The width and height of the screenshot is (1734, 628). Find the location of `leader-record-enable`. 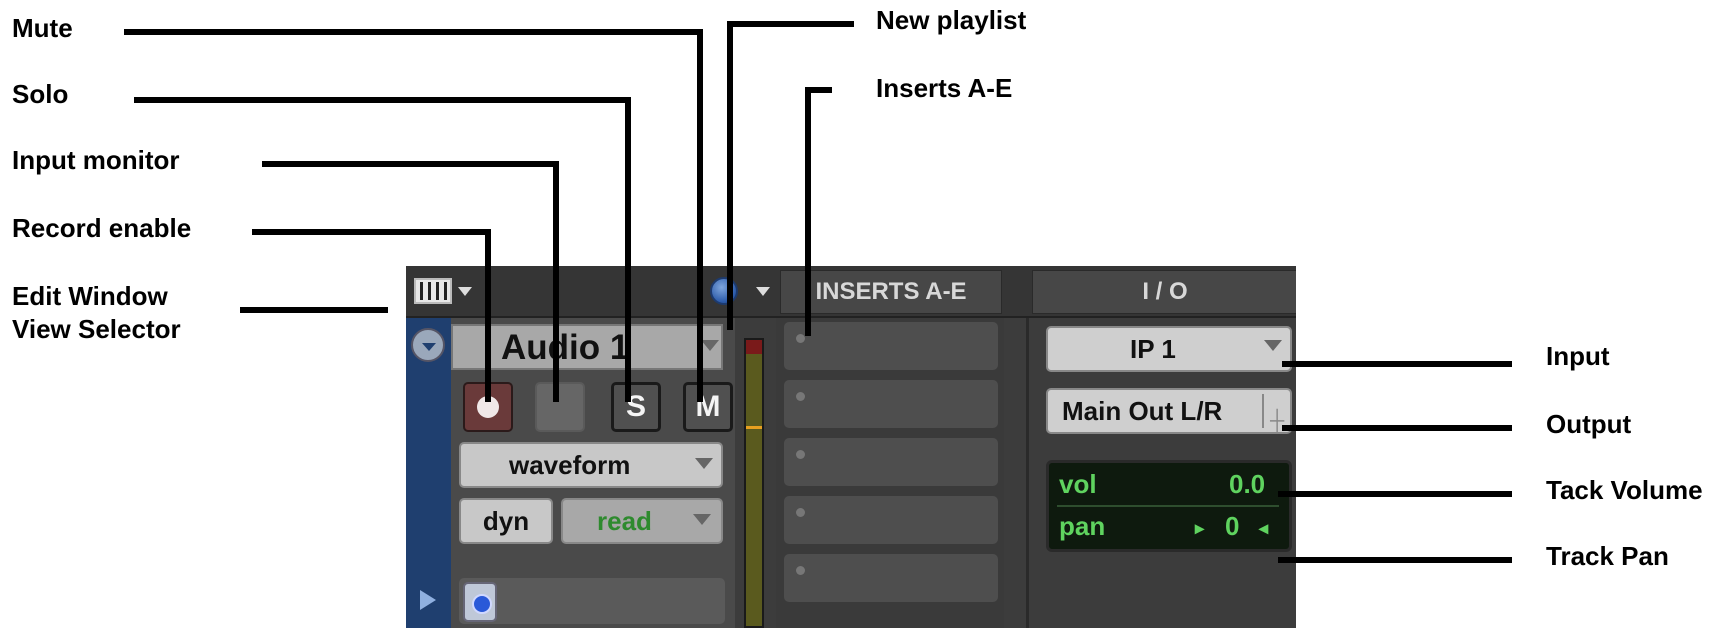

leader-record-enable is located at coordinates (371, 315).